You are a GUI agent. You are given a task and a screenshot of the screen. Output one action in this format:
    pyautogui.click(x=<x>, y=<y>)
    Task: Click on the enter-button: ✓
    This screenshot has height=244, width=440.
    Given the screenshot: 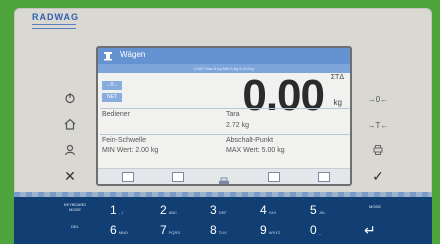 What is the action you would take?
    pyautogui.click(x=378, y=176)
    